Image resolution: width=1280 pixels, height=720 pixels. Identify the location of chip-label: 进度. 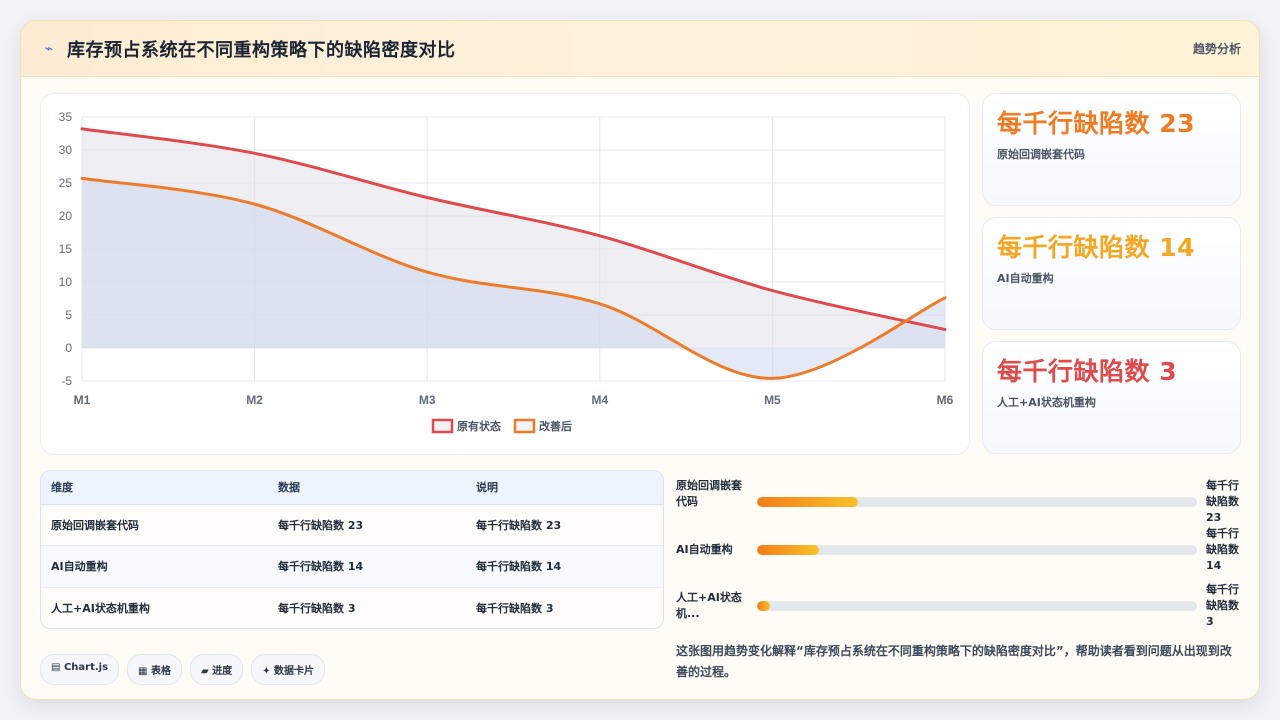
(222, 671).